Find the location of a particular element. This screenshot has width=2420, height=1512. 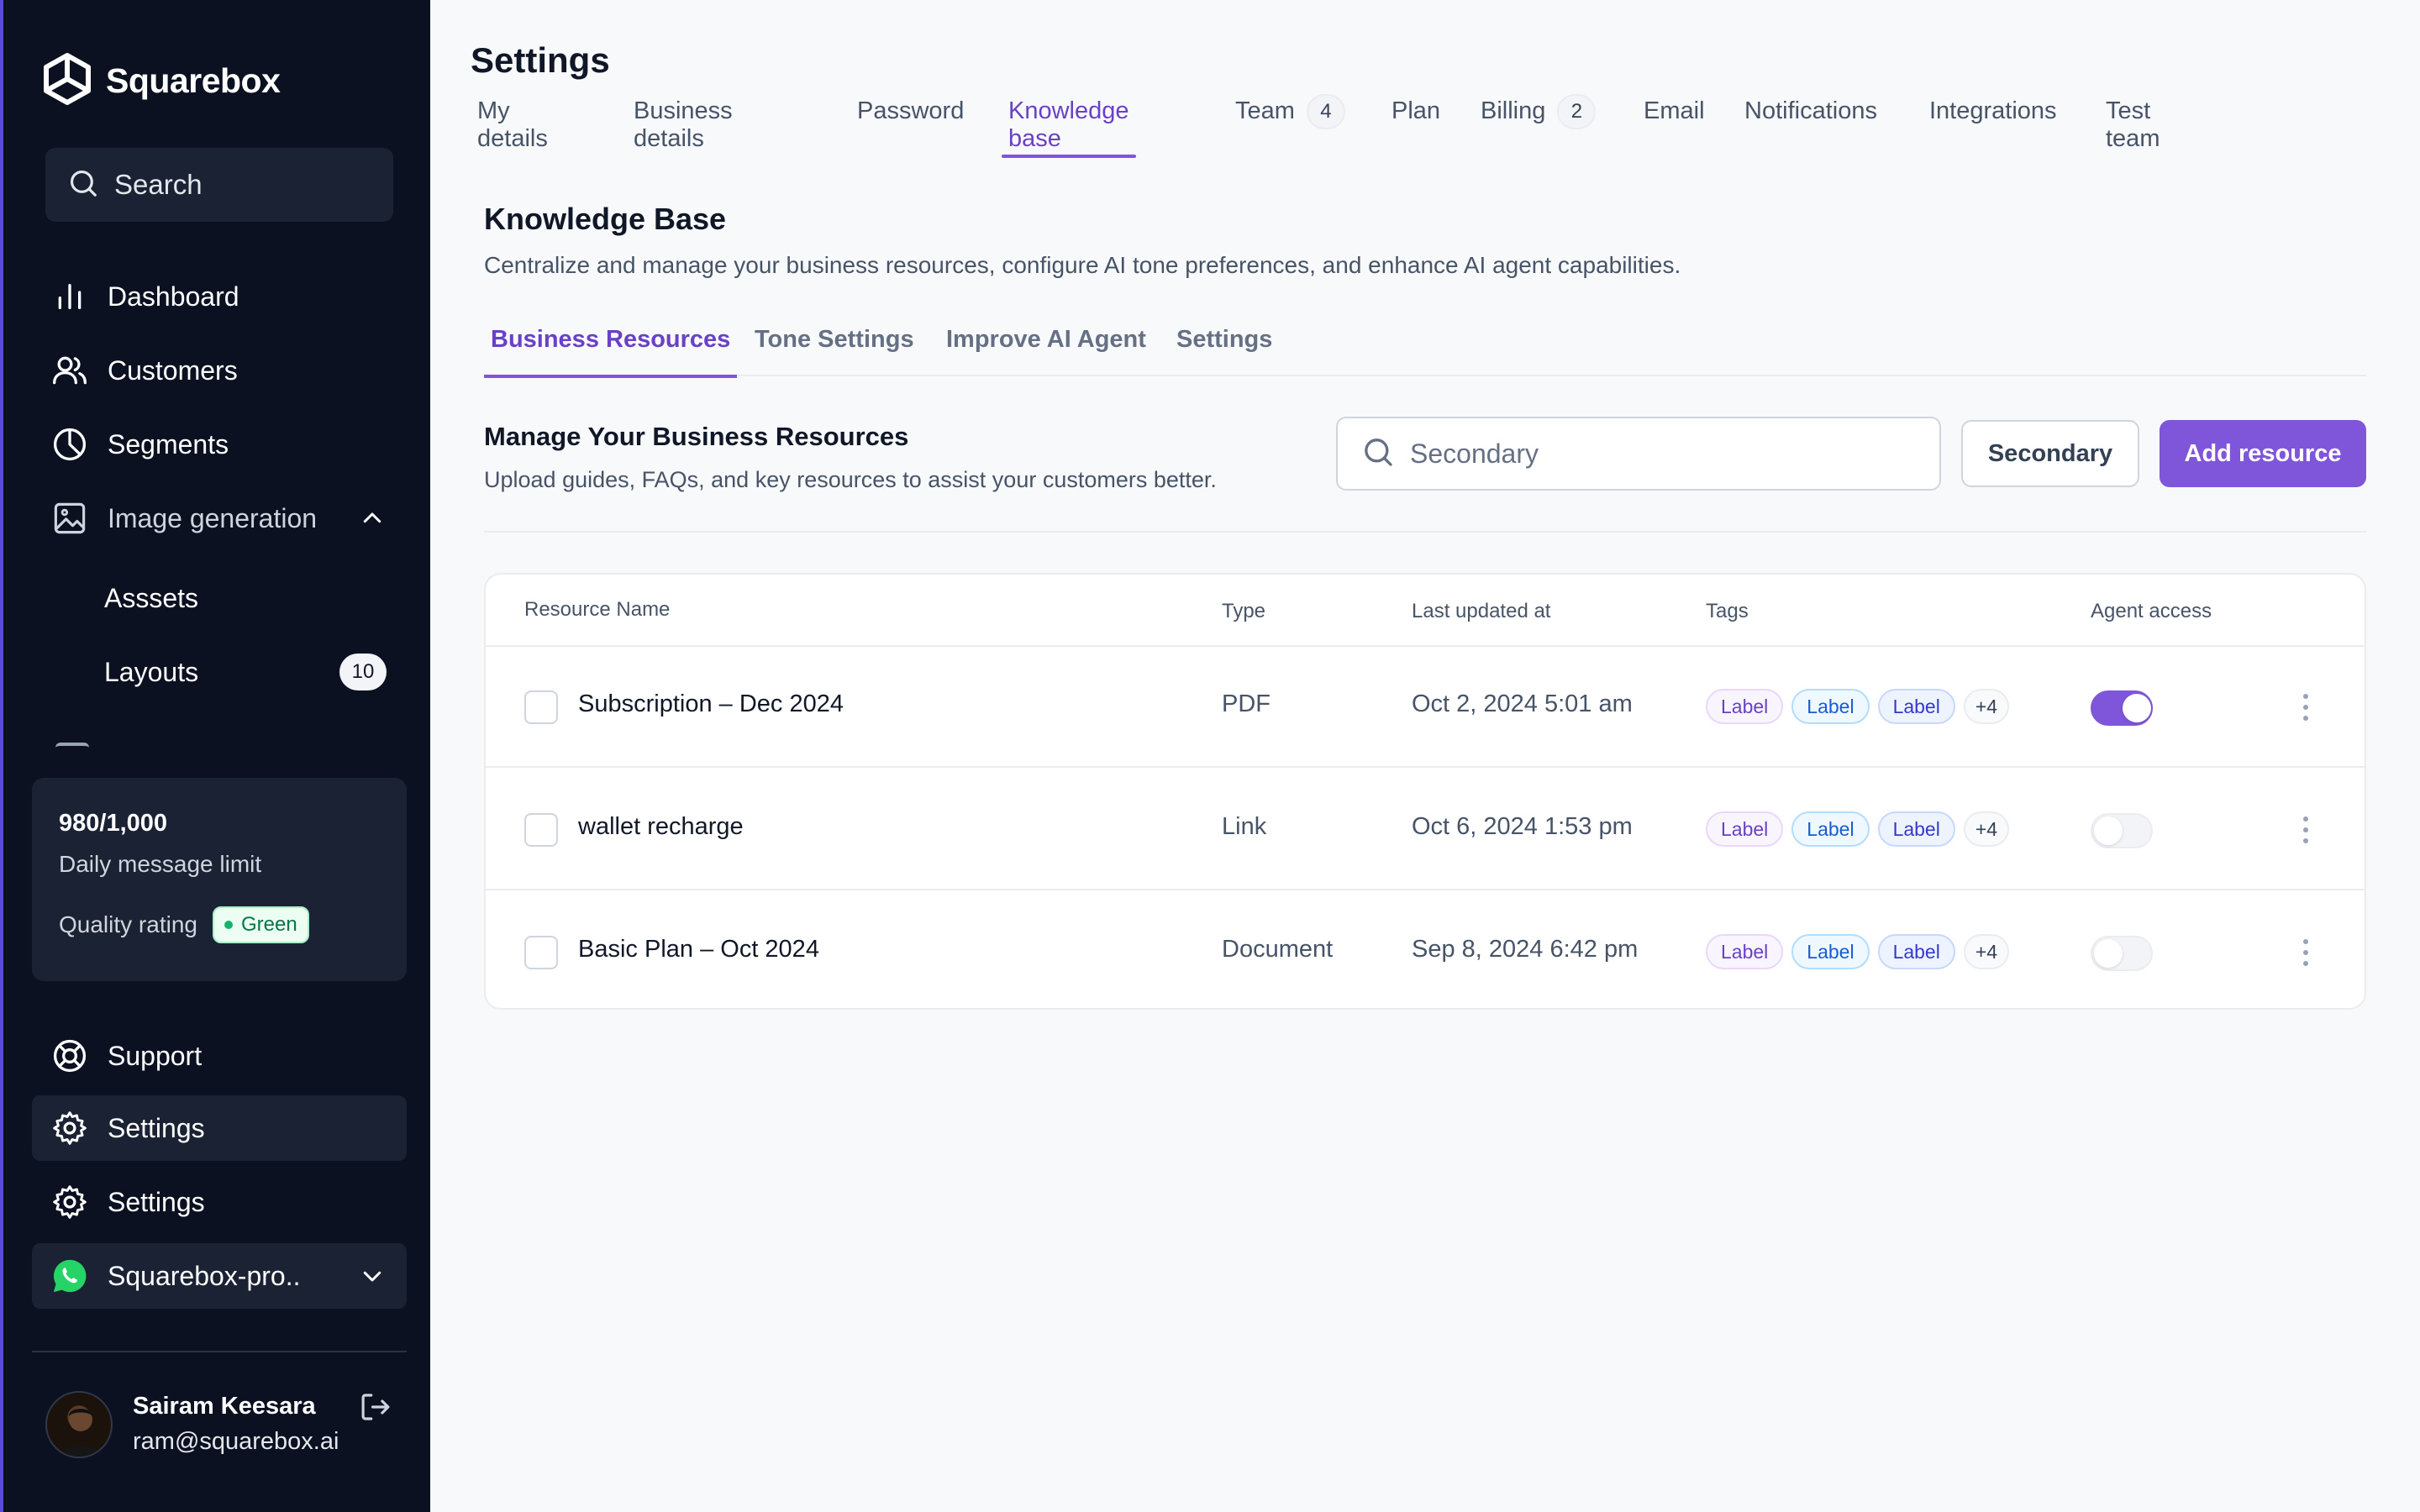

search-icon is located at coordinates (1378, 454).